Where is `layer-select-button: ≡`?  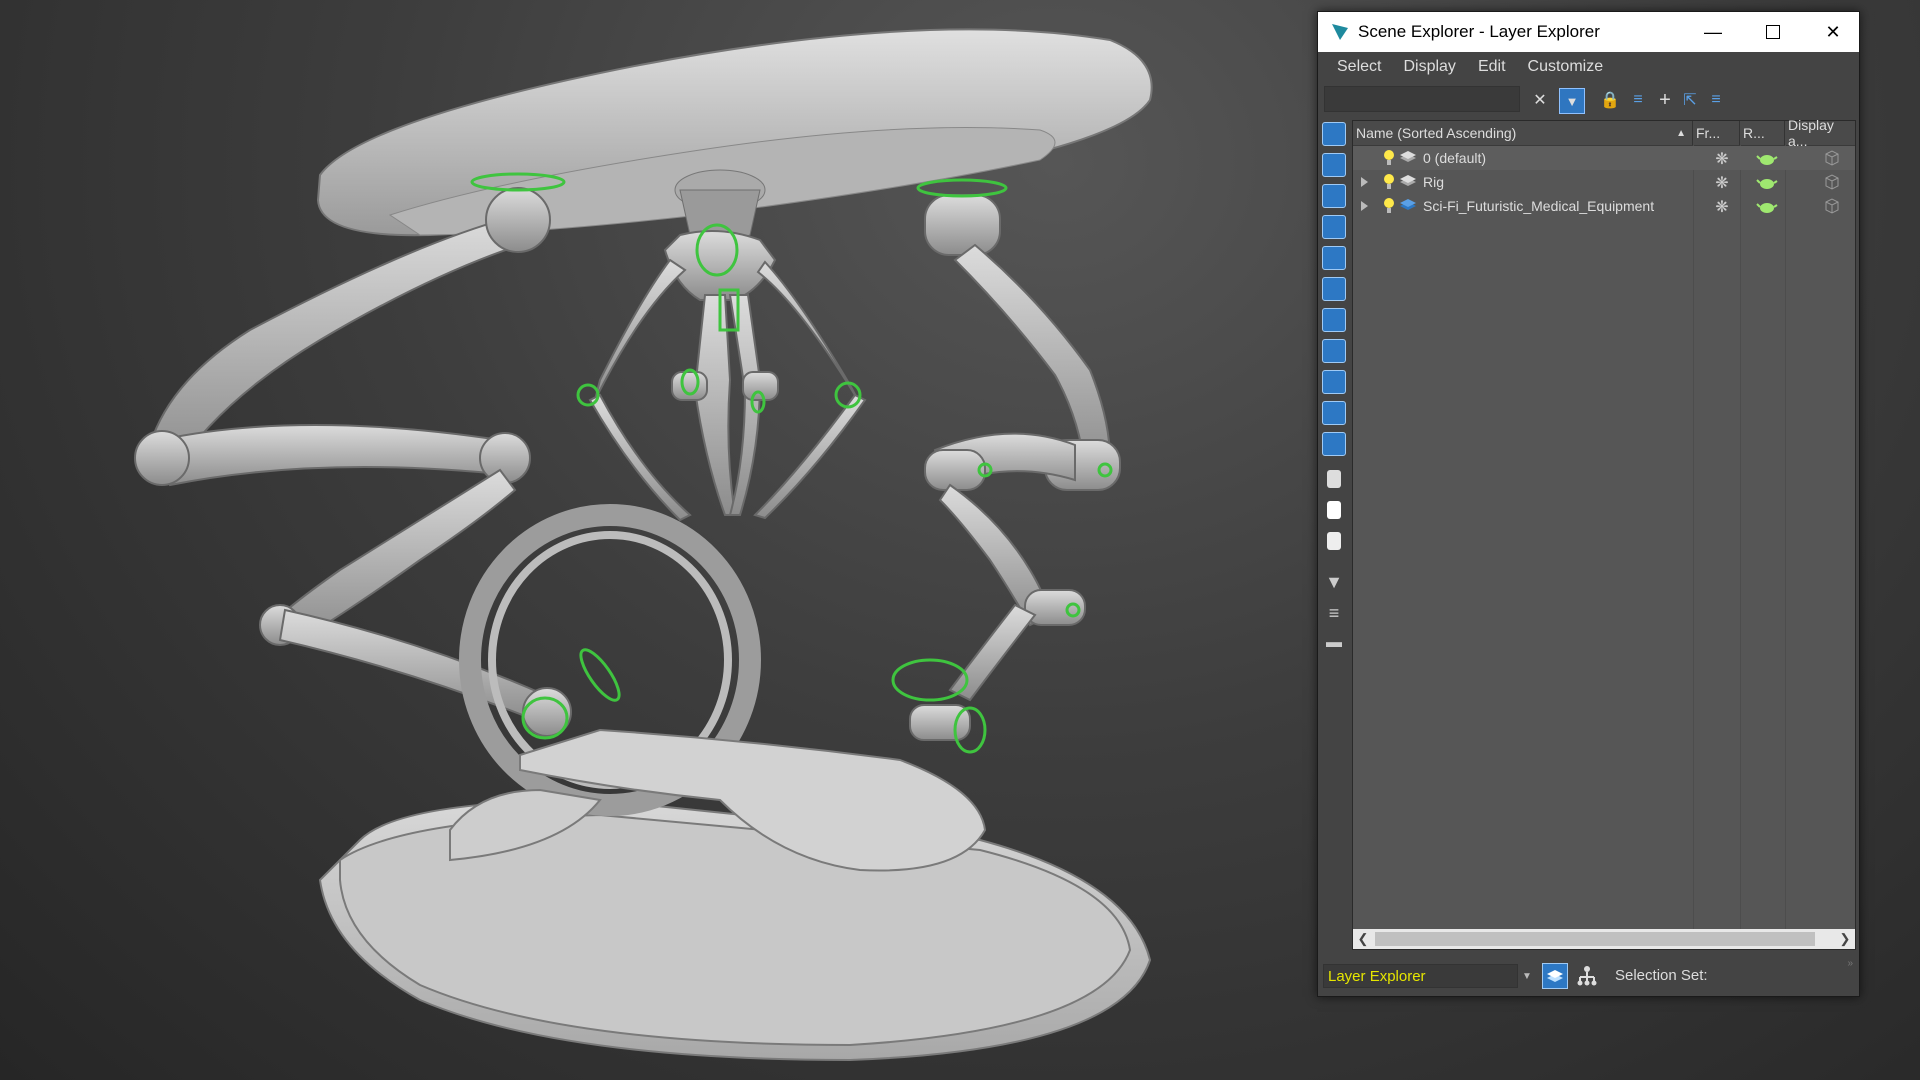 layer-select-button: ≡ is located at coordinates (1716, 100).